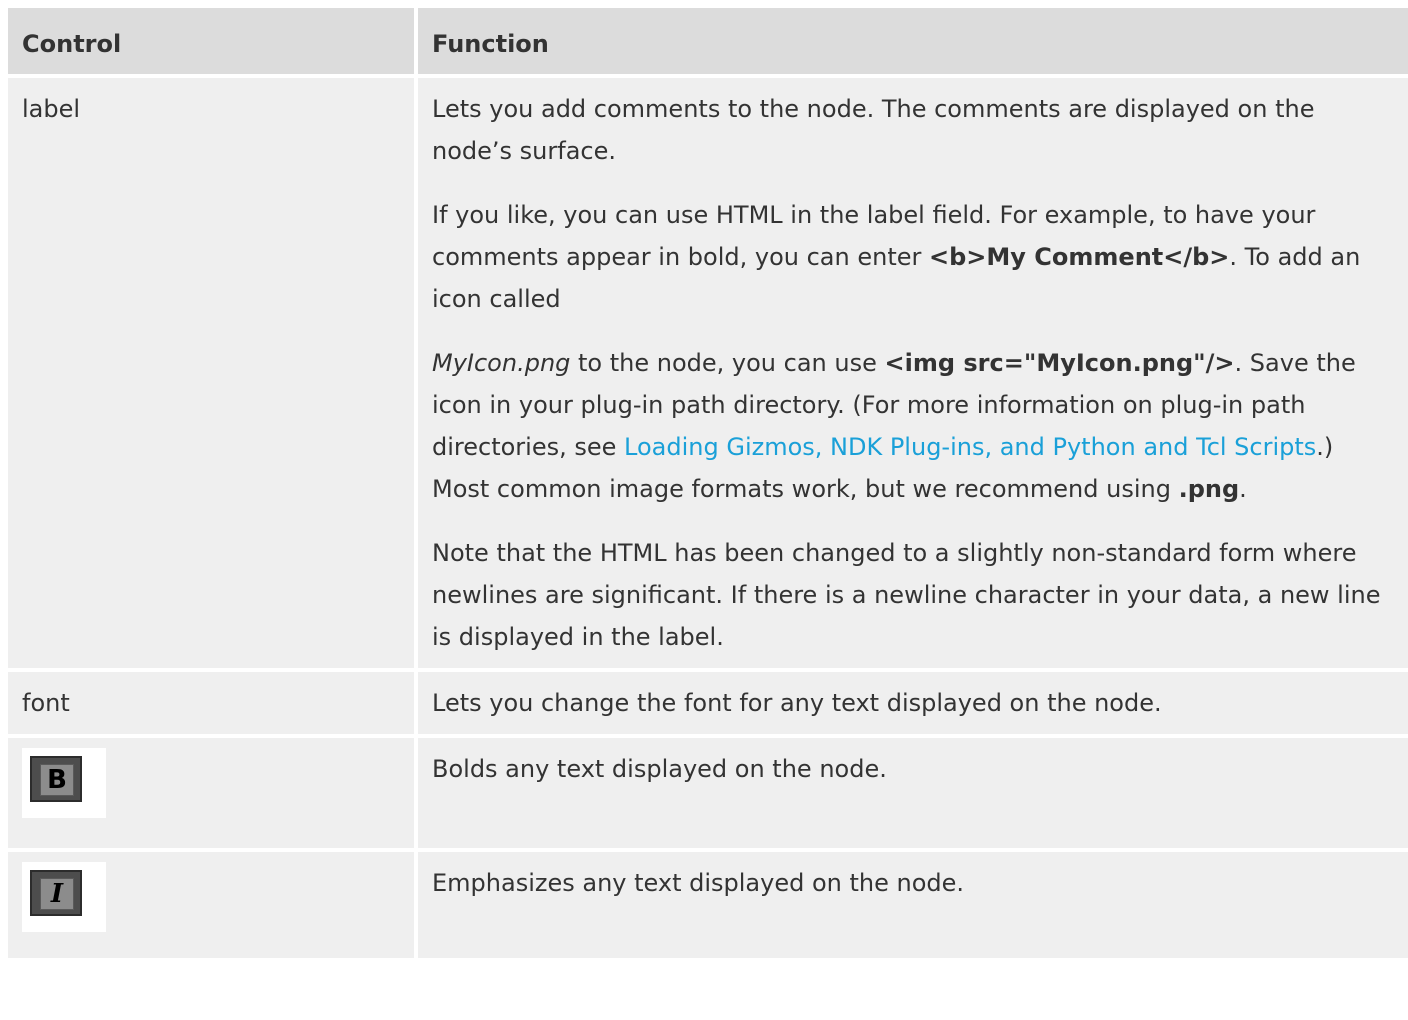  I want to click on bold-glyph: B, so click(57, 780).